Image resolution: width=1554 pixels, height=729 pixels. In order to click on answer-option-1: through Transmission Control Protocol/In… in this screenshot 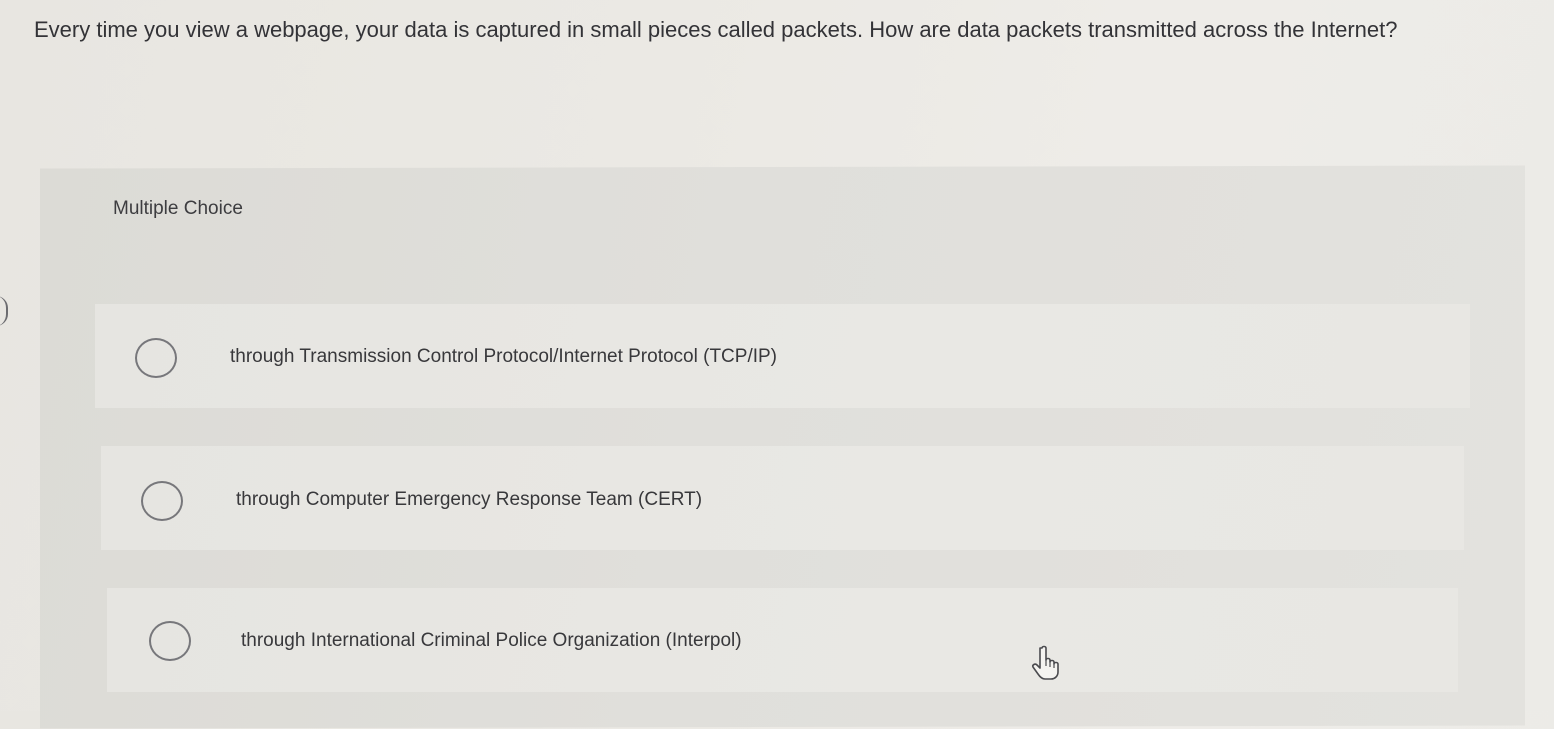, I will do `click(782, 356)`.